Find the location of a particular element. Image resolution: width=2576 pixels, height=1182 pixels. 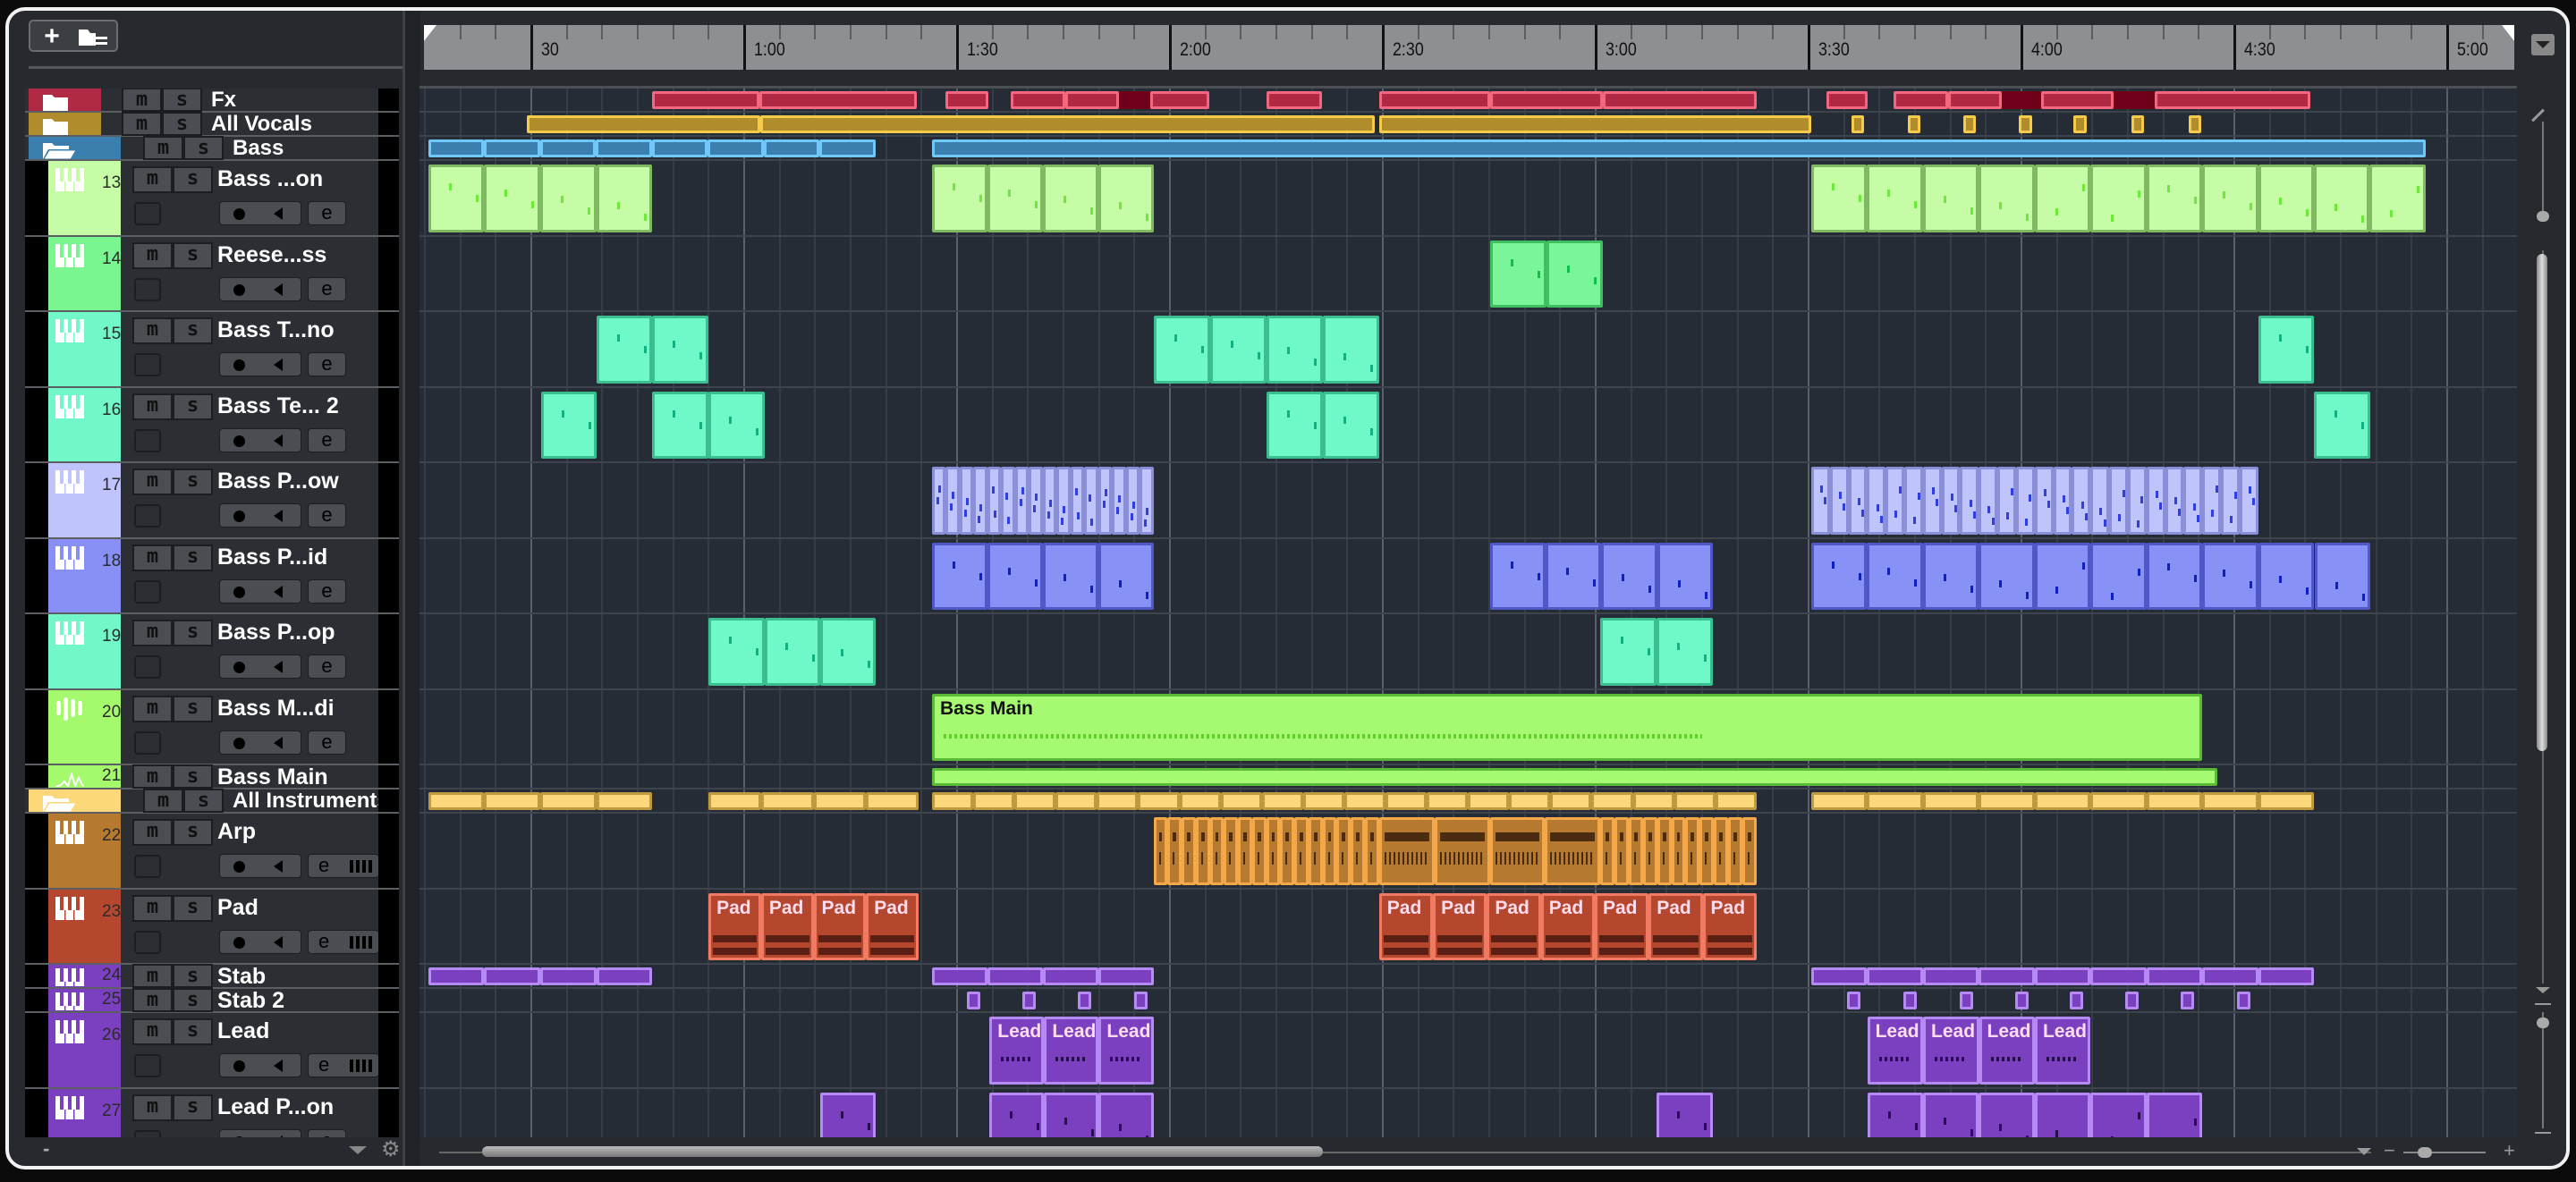

track-header: 24 m s Stab is located at coordinates (212, 976).